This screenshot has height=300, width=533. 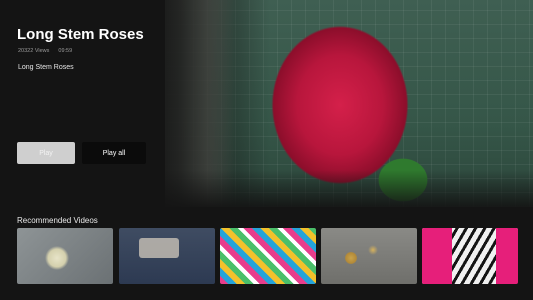 What do you see at coordinates (65, 51) in the screenshot?
I see `video-duration: 09:59` at bounding box center [65, 51].